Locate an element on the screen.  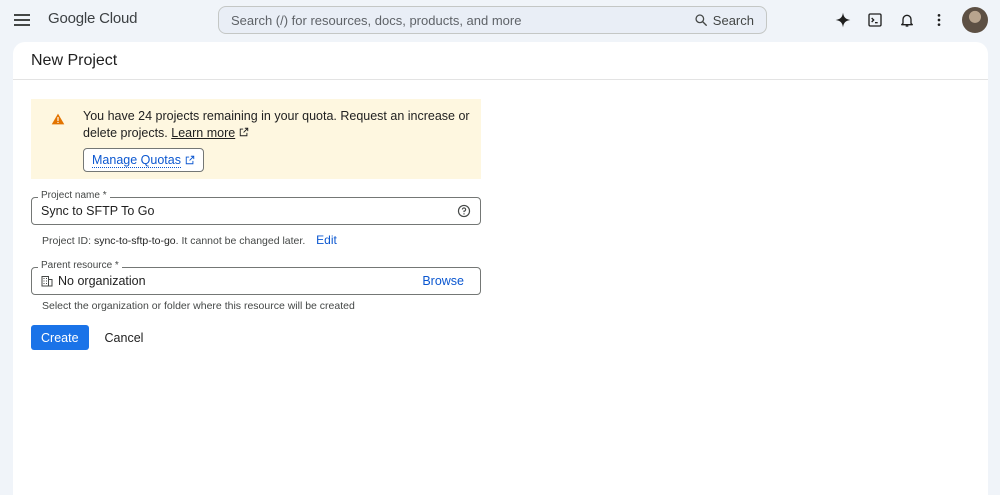
manage-quotas-button: Manage Quotas is located at coordinates (143, 160).